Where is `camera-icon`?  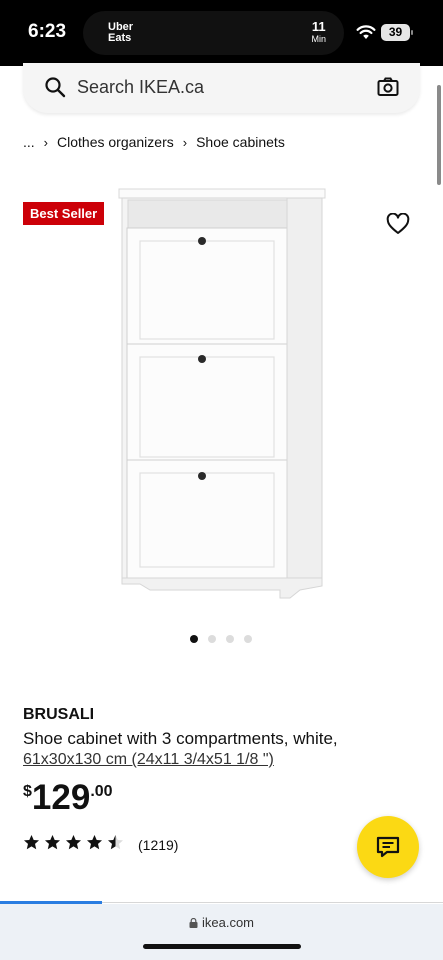
camera-icon is located at coordinates (388, 87).